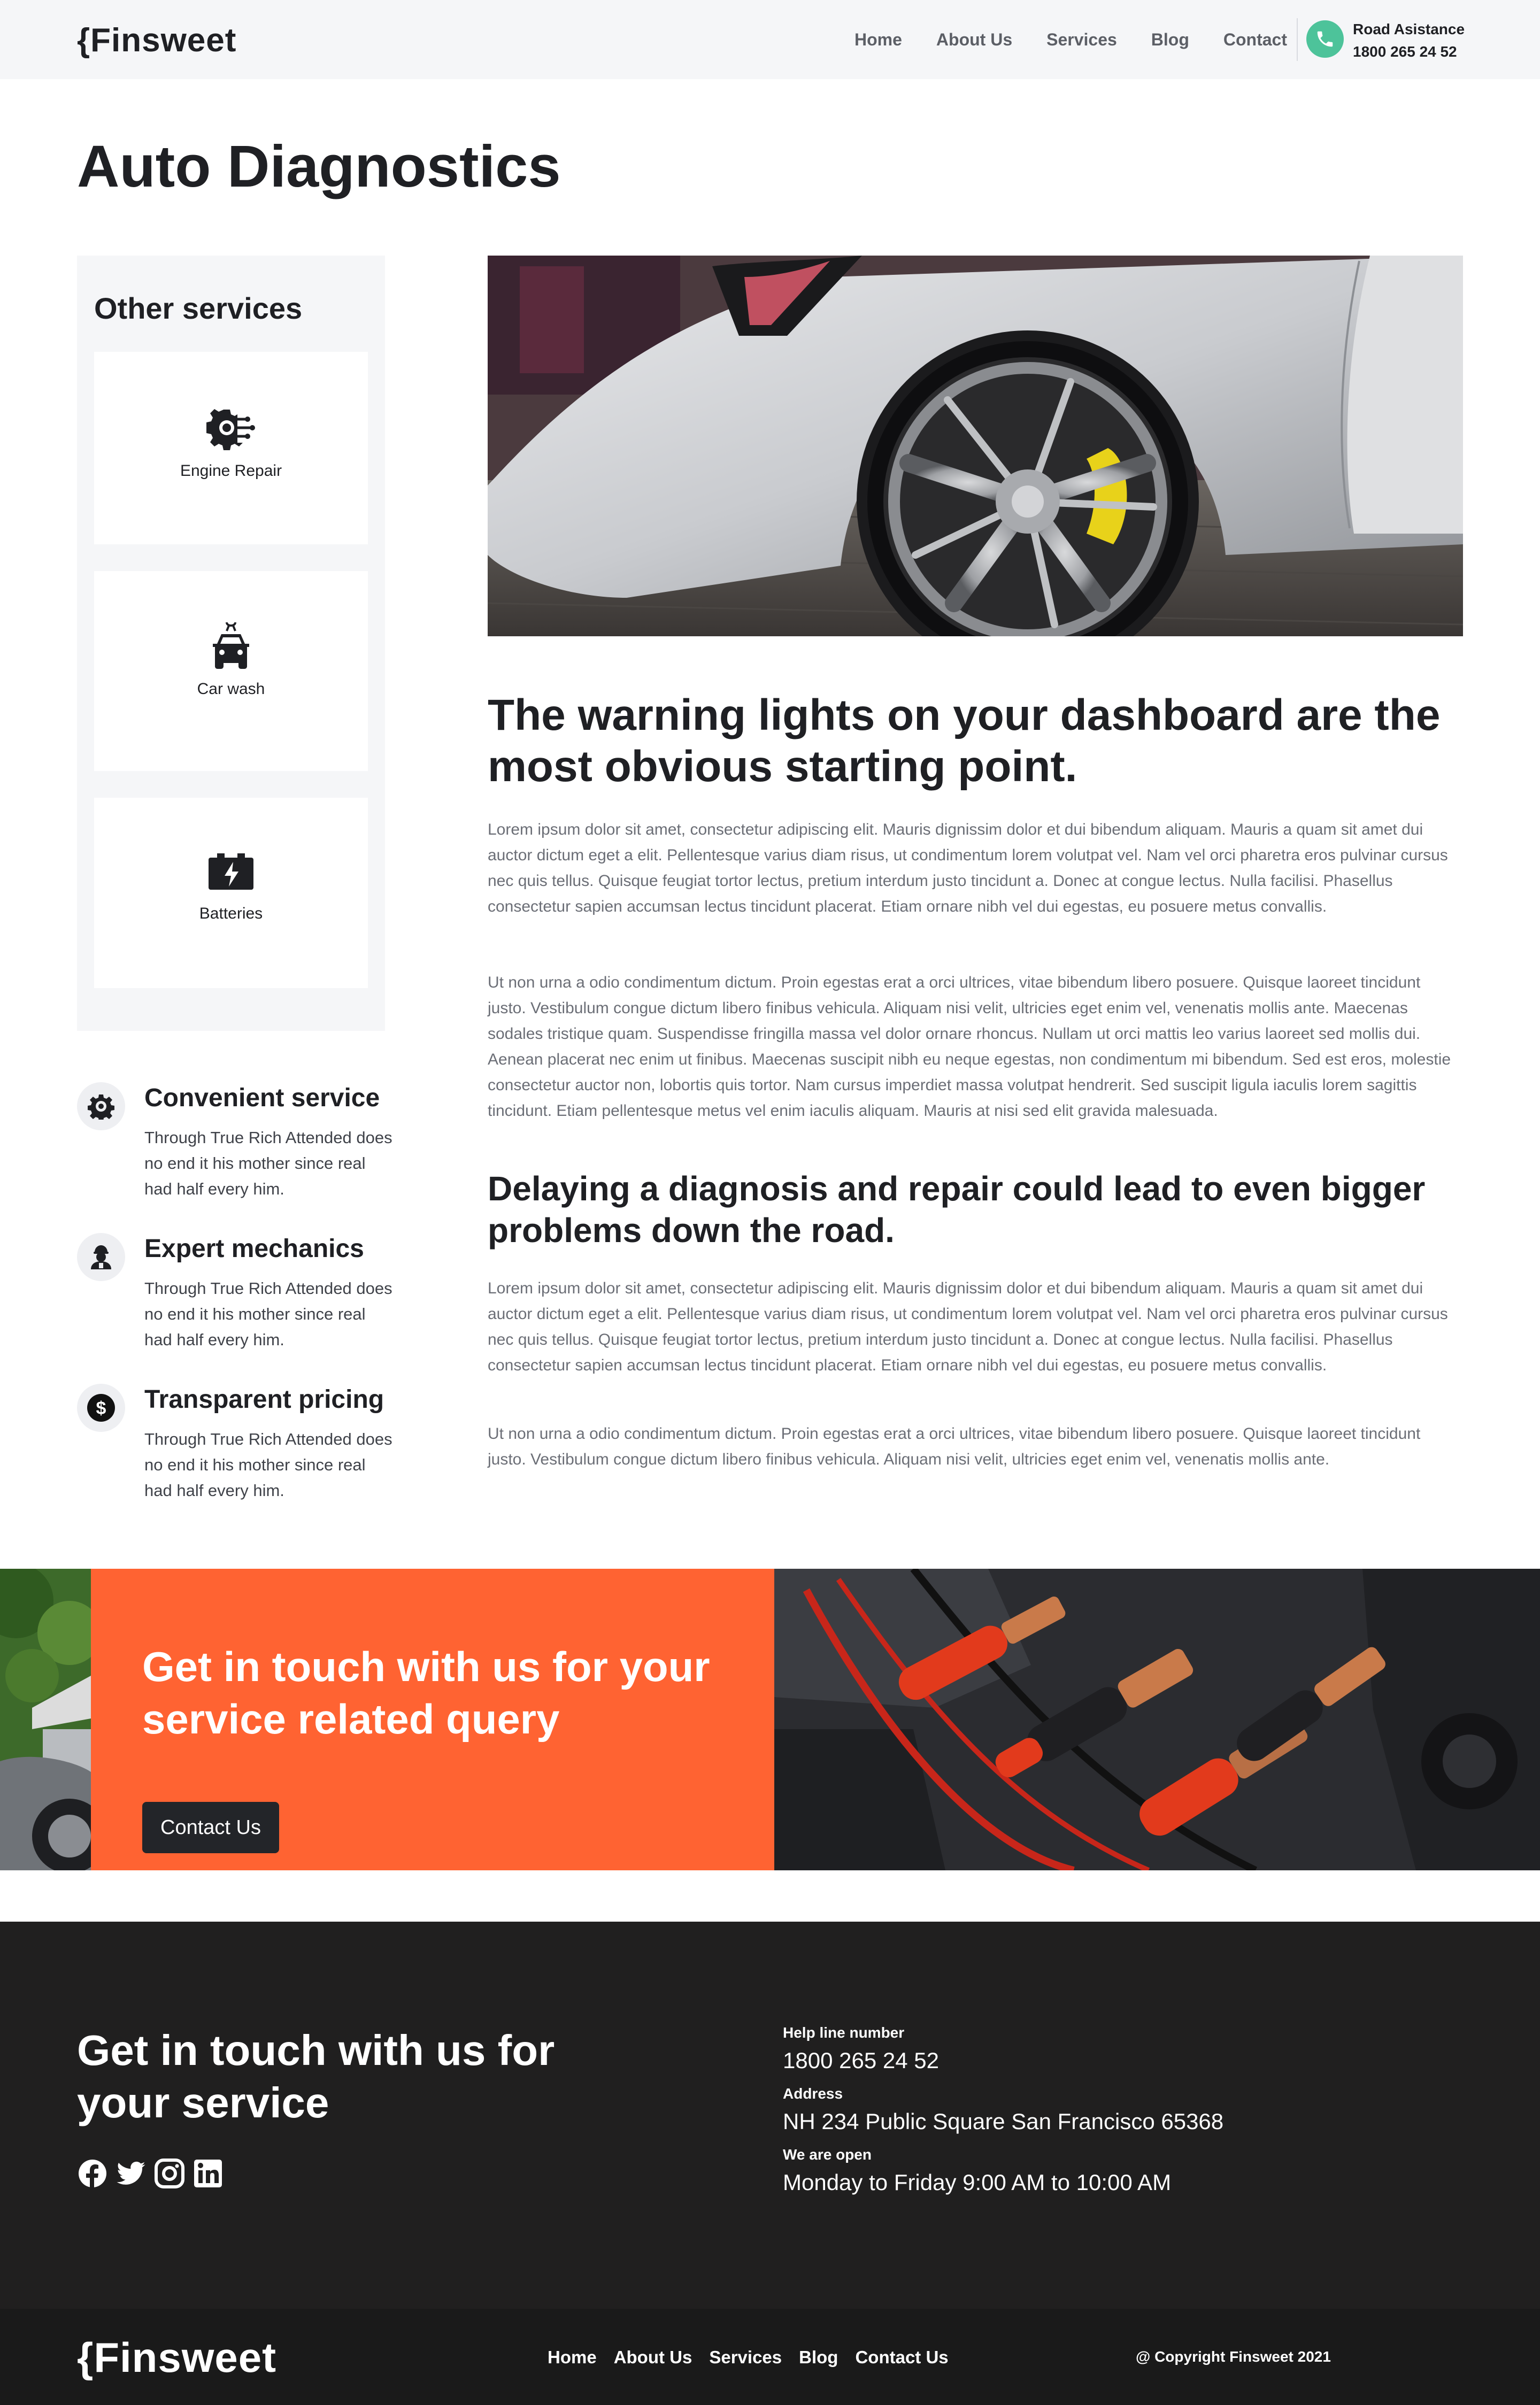 This screenshot has height=2405, width=1540. I want to click on hours-label: We are open, so click(827, 2154).